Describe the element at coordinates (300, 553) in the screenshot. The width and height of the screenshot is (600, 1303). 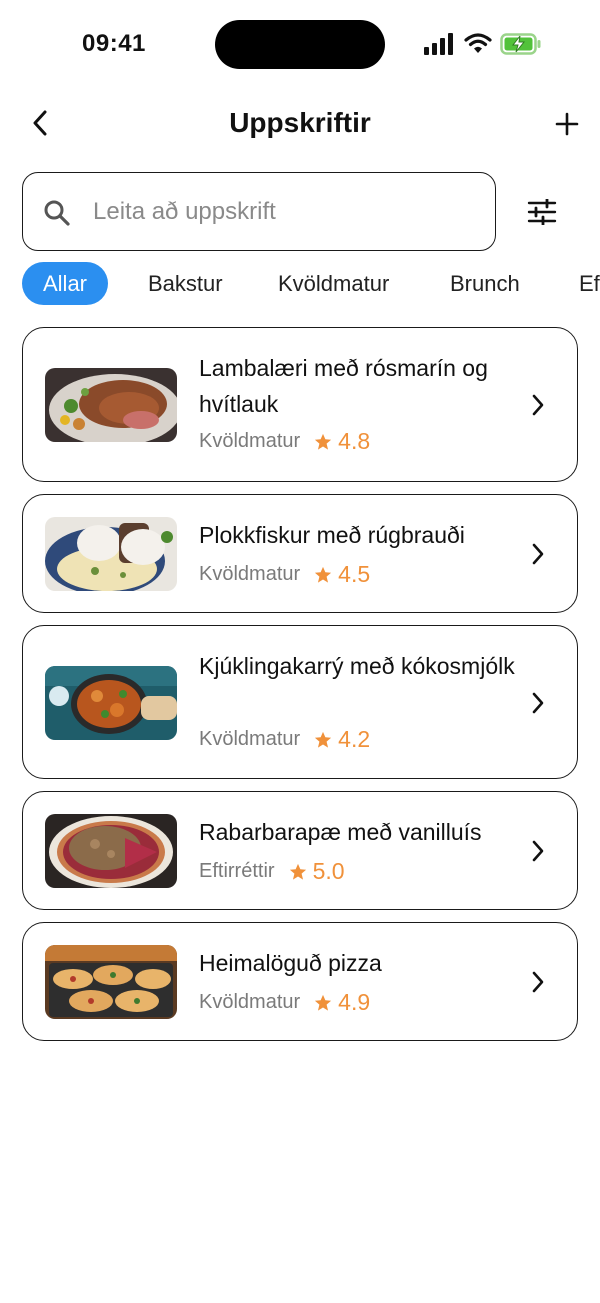
I see `recipe-card: Plokkfiskur með rúgbrauði Kvöldmatur 4.5` at that location.